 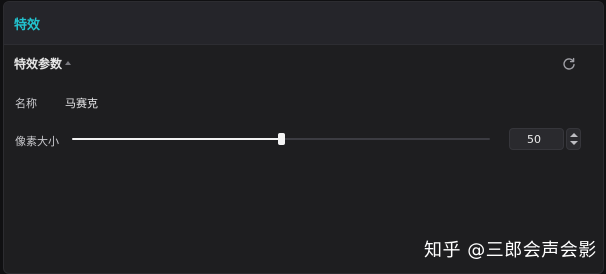 What do you see at coordinates (26, 103) in the screenshot?
I see `name-label: 名称` at bounding box center [26, 103].